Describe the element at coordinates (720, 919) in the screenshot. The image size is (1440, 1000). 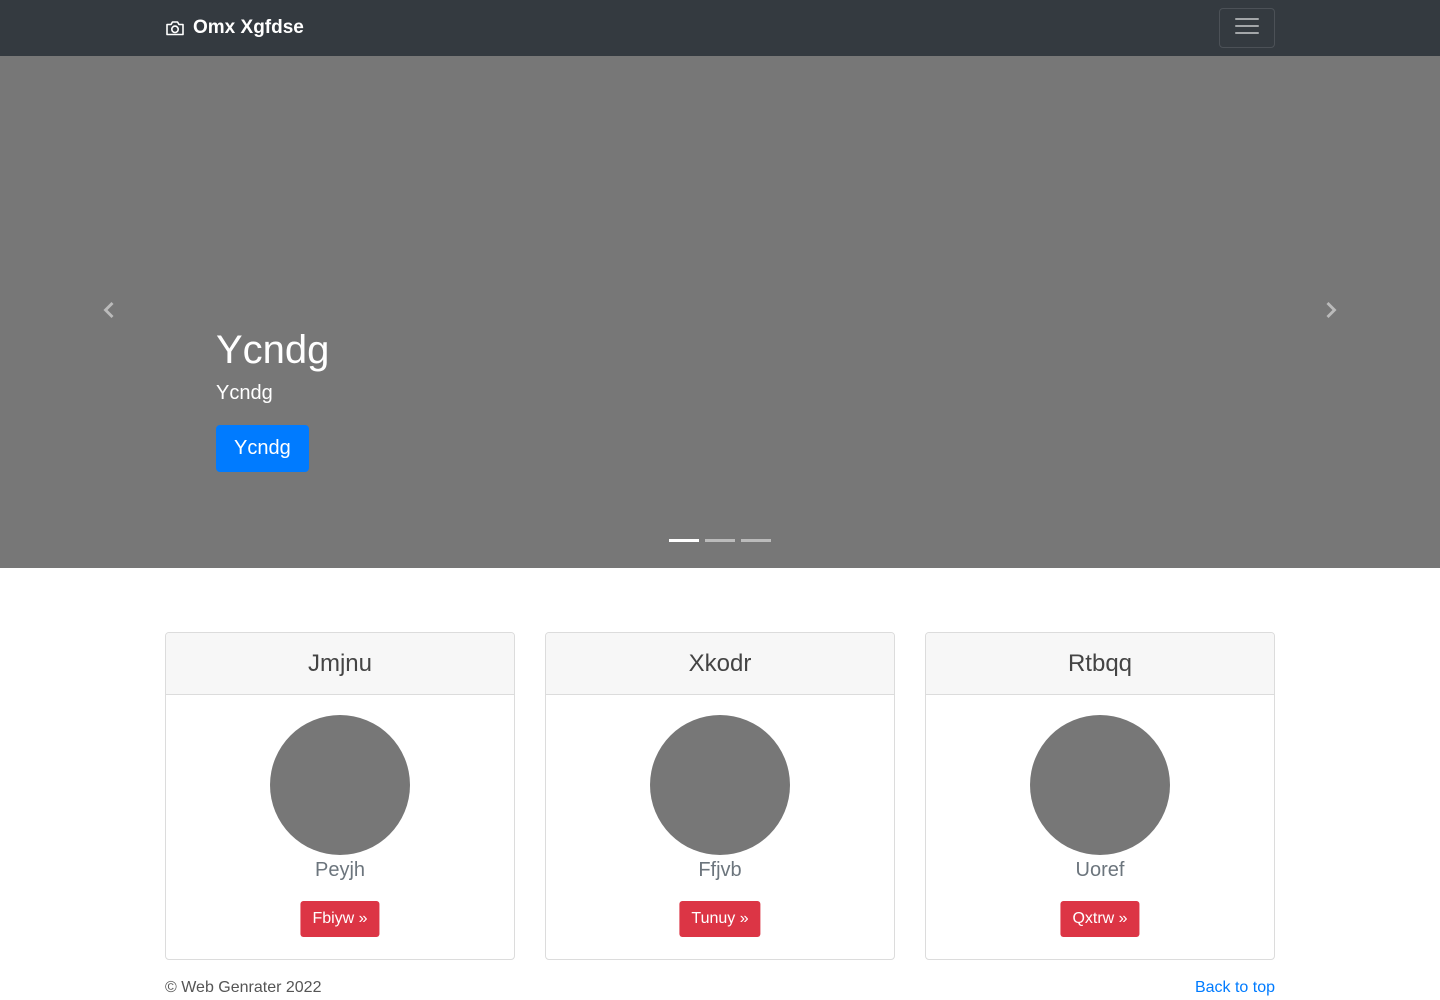
I see `card-button: Tunuy »` at that location.